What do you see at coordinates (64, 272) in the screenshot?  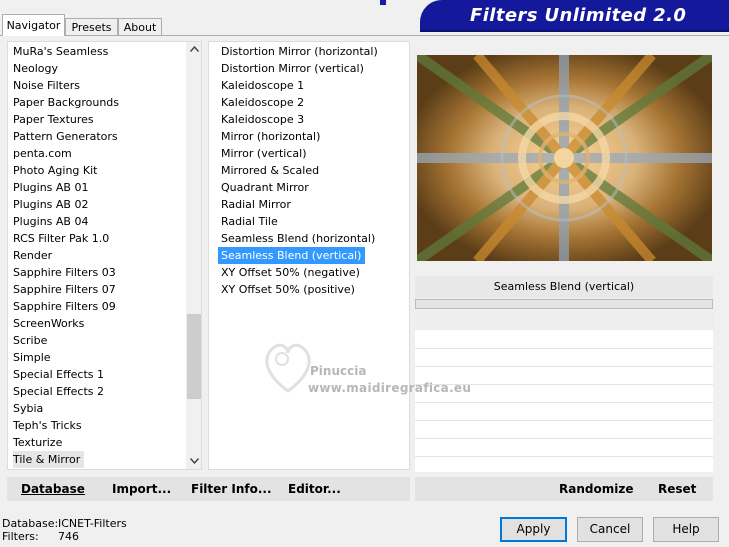 I see `category-item-label: Sapphire Filters 03` at bounding box center [64, 272].